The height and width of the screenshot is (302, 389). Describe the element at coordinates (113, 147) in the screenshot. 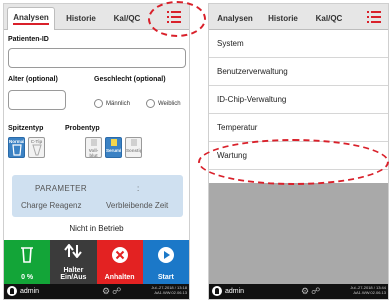

I see `sample-serum-plasma-button: Serum/Plasma` at that location.